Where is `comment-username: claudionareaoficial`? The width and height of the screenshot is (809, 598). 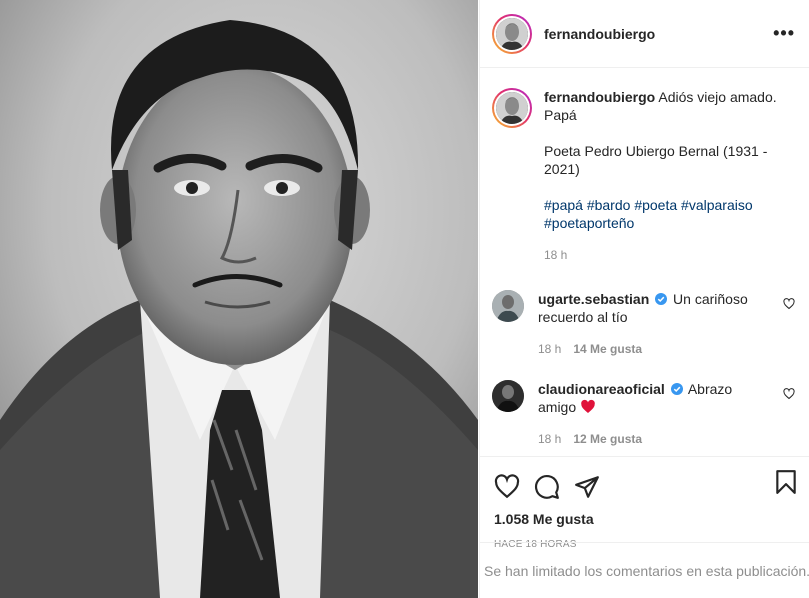 comment-username: claudionareaoficial is located at coordinates (601, 389).